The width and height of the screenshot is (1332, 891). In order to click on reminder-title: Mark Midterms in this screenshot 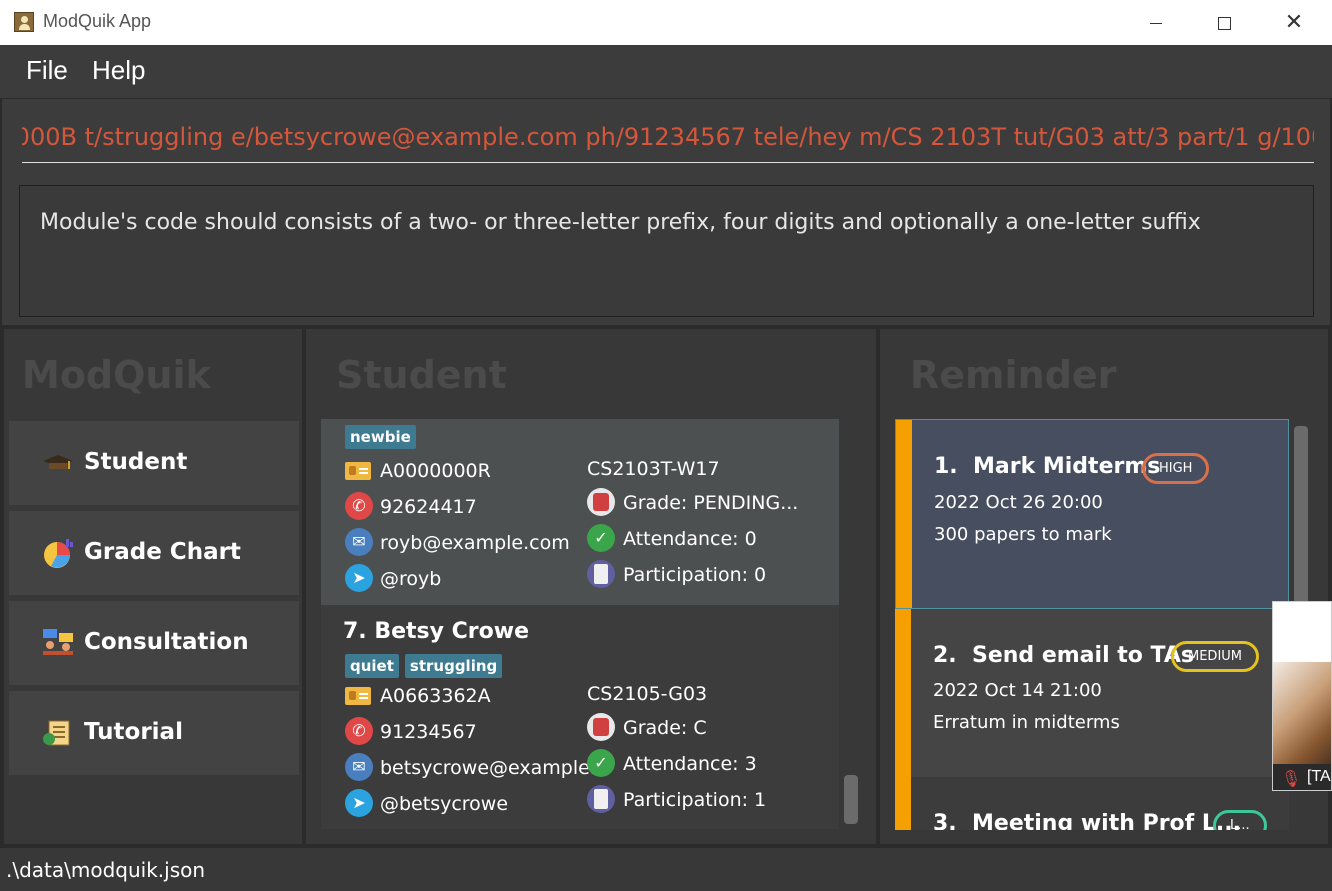, I will do `click(1067, 466)`.